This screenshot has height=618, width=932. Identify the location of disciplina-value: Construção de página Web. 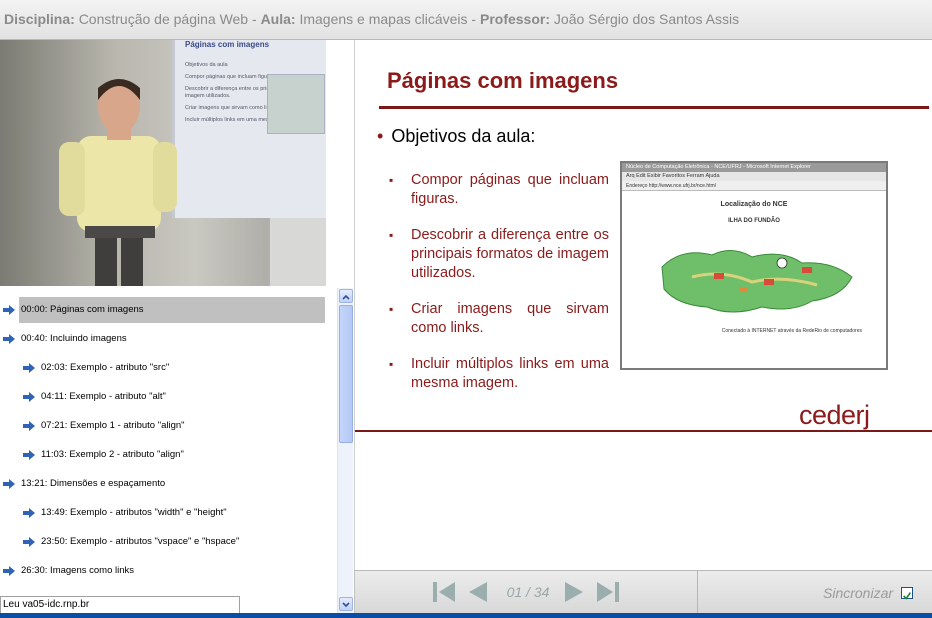
(163, 19).